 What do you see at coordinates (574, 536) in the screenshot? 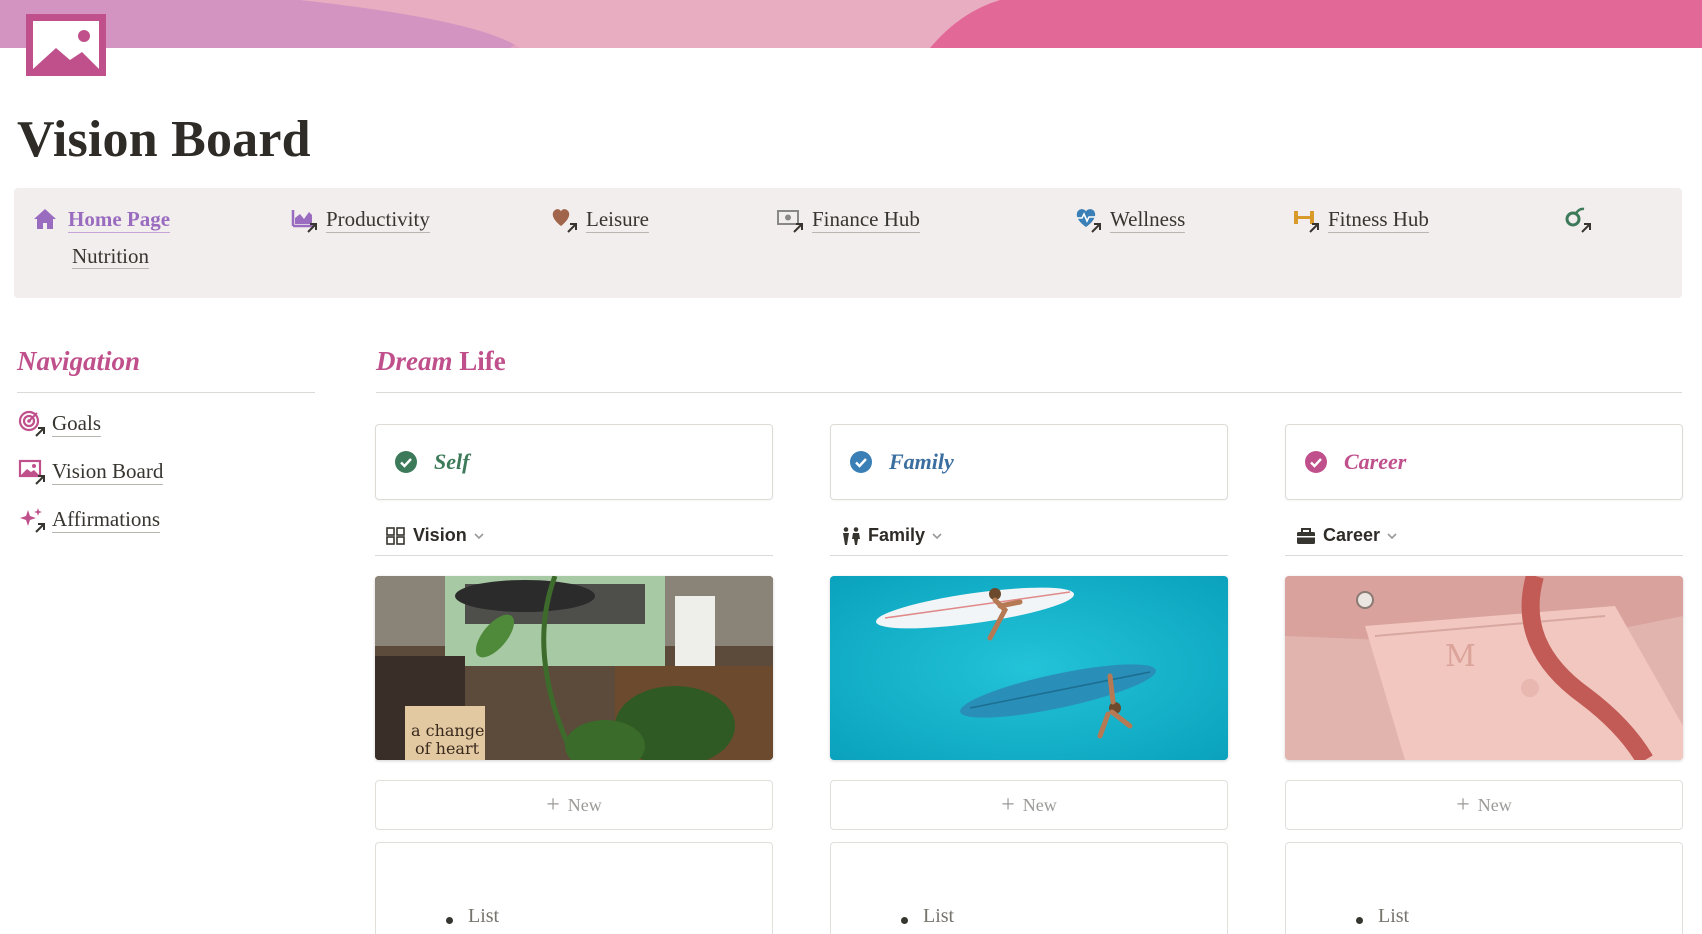
I see `view-tab-vision: Vision` at bounding box center [574, 536].